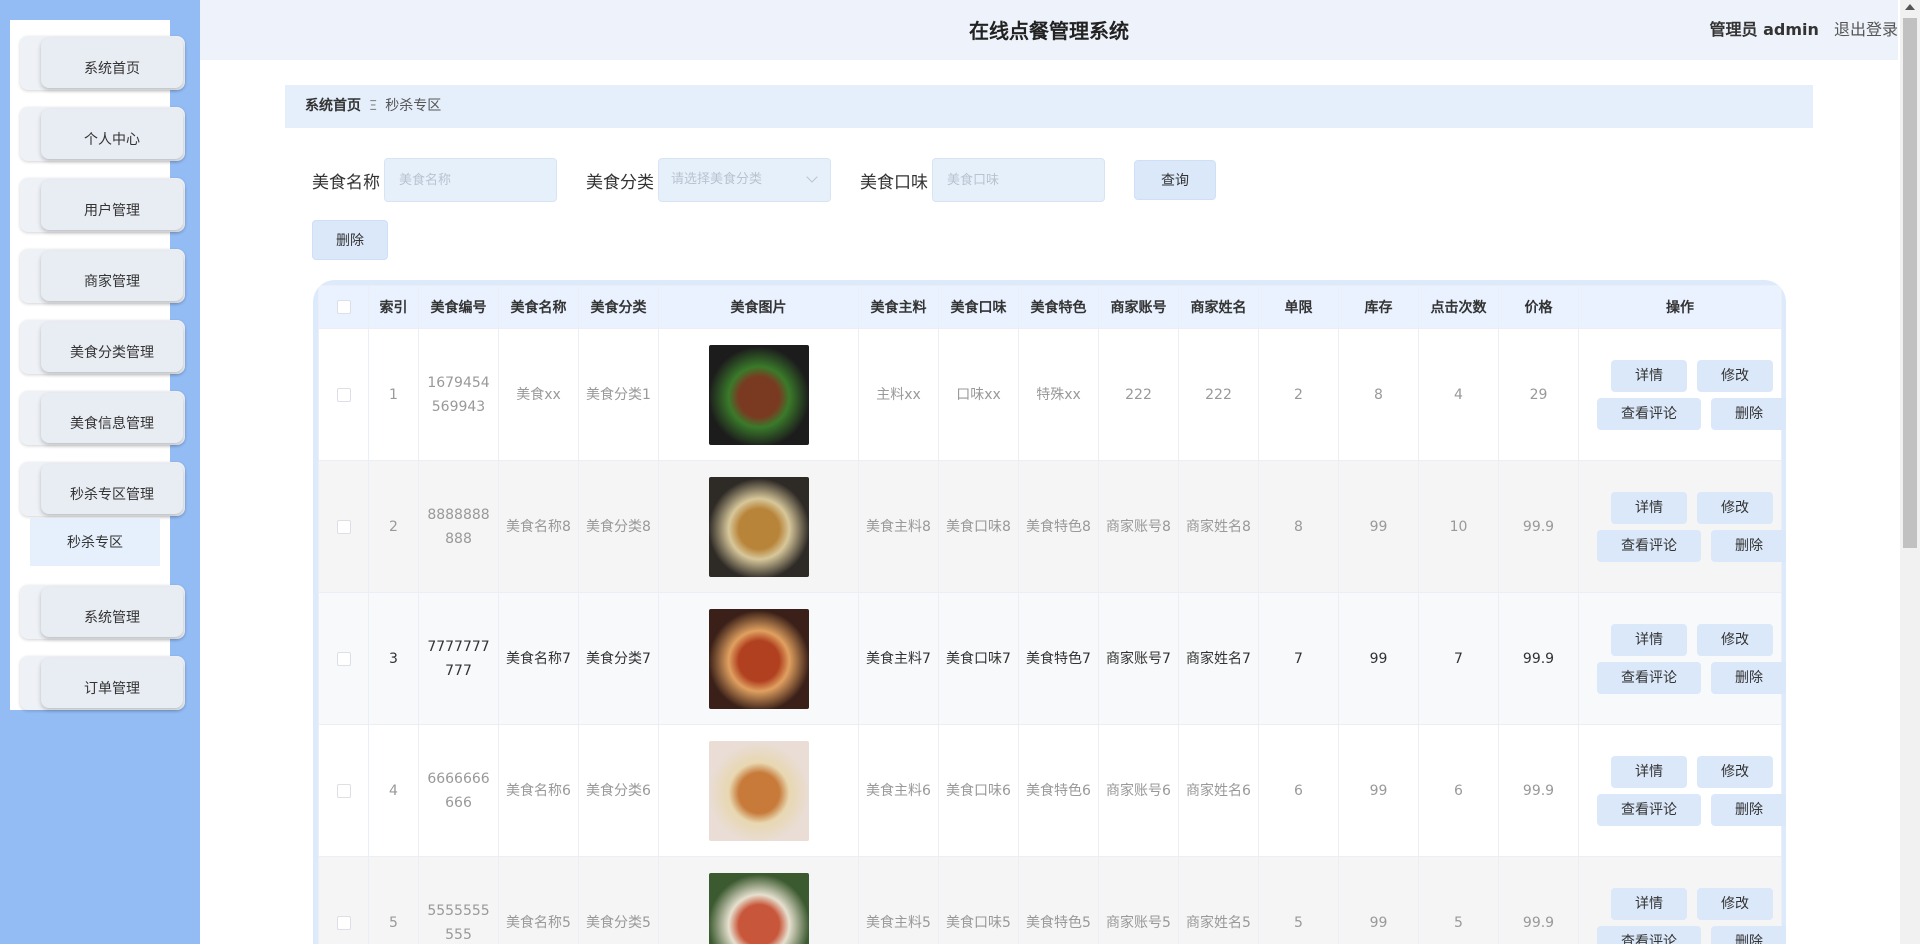 The width and height of the screenshot is (1920, 944). What do you see at coordinates (470, 180) in the screenshot?
I see `food-name-input` at bounding box center [470, 180].